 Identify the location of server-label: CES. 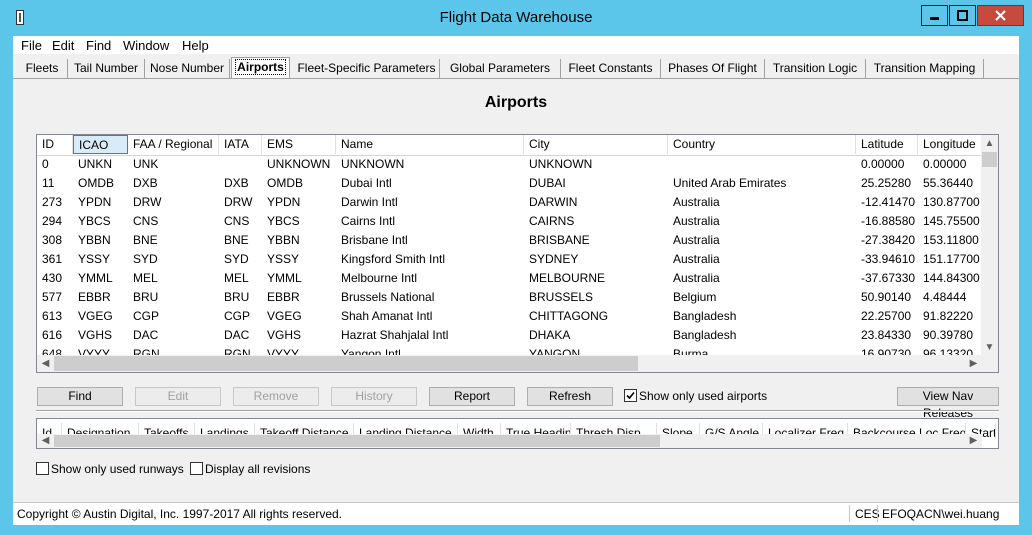
(867, 514).